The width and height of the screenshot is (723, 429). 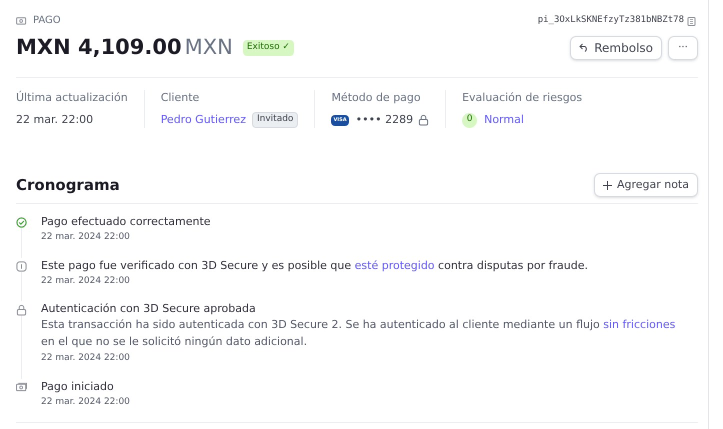 What do you see at coordinates (21, 222) in the screenshot?
I see `check-circle-icon` at bounding box center [21, 222].